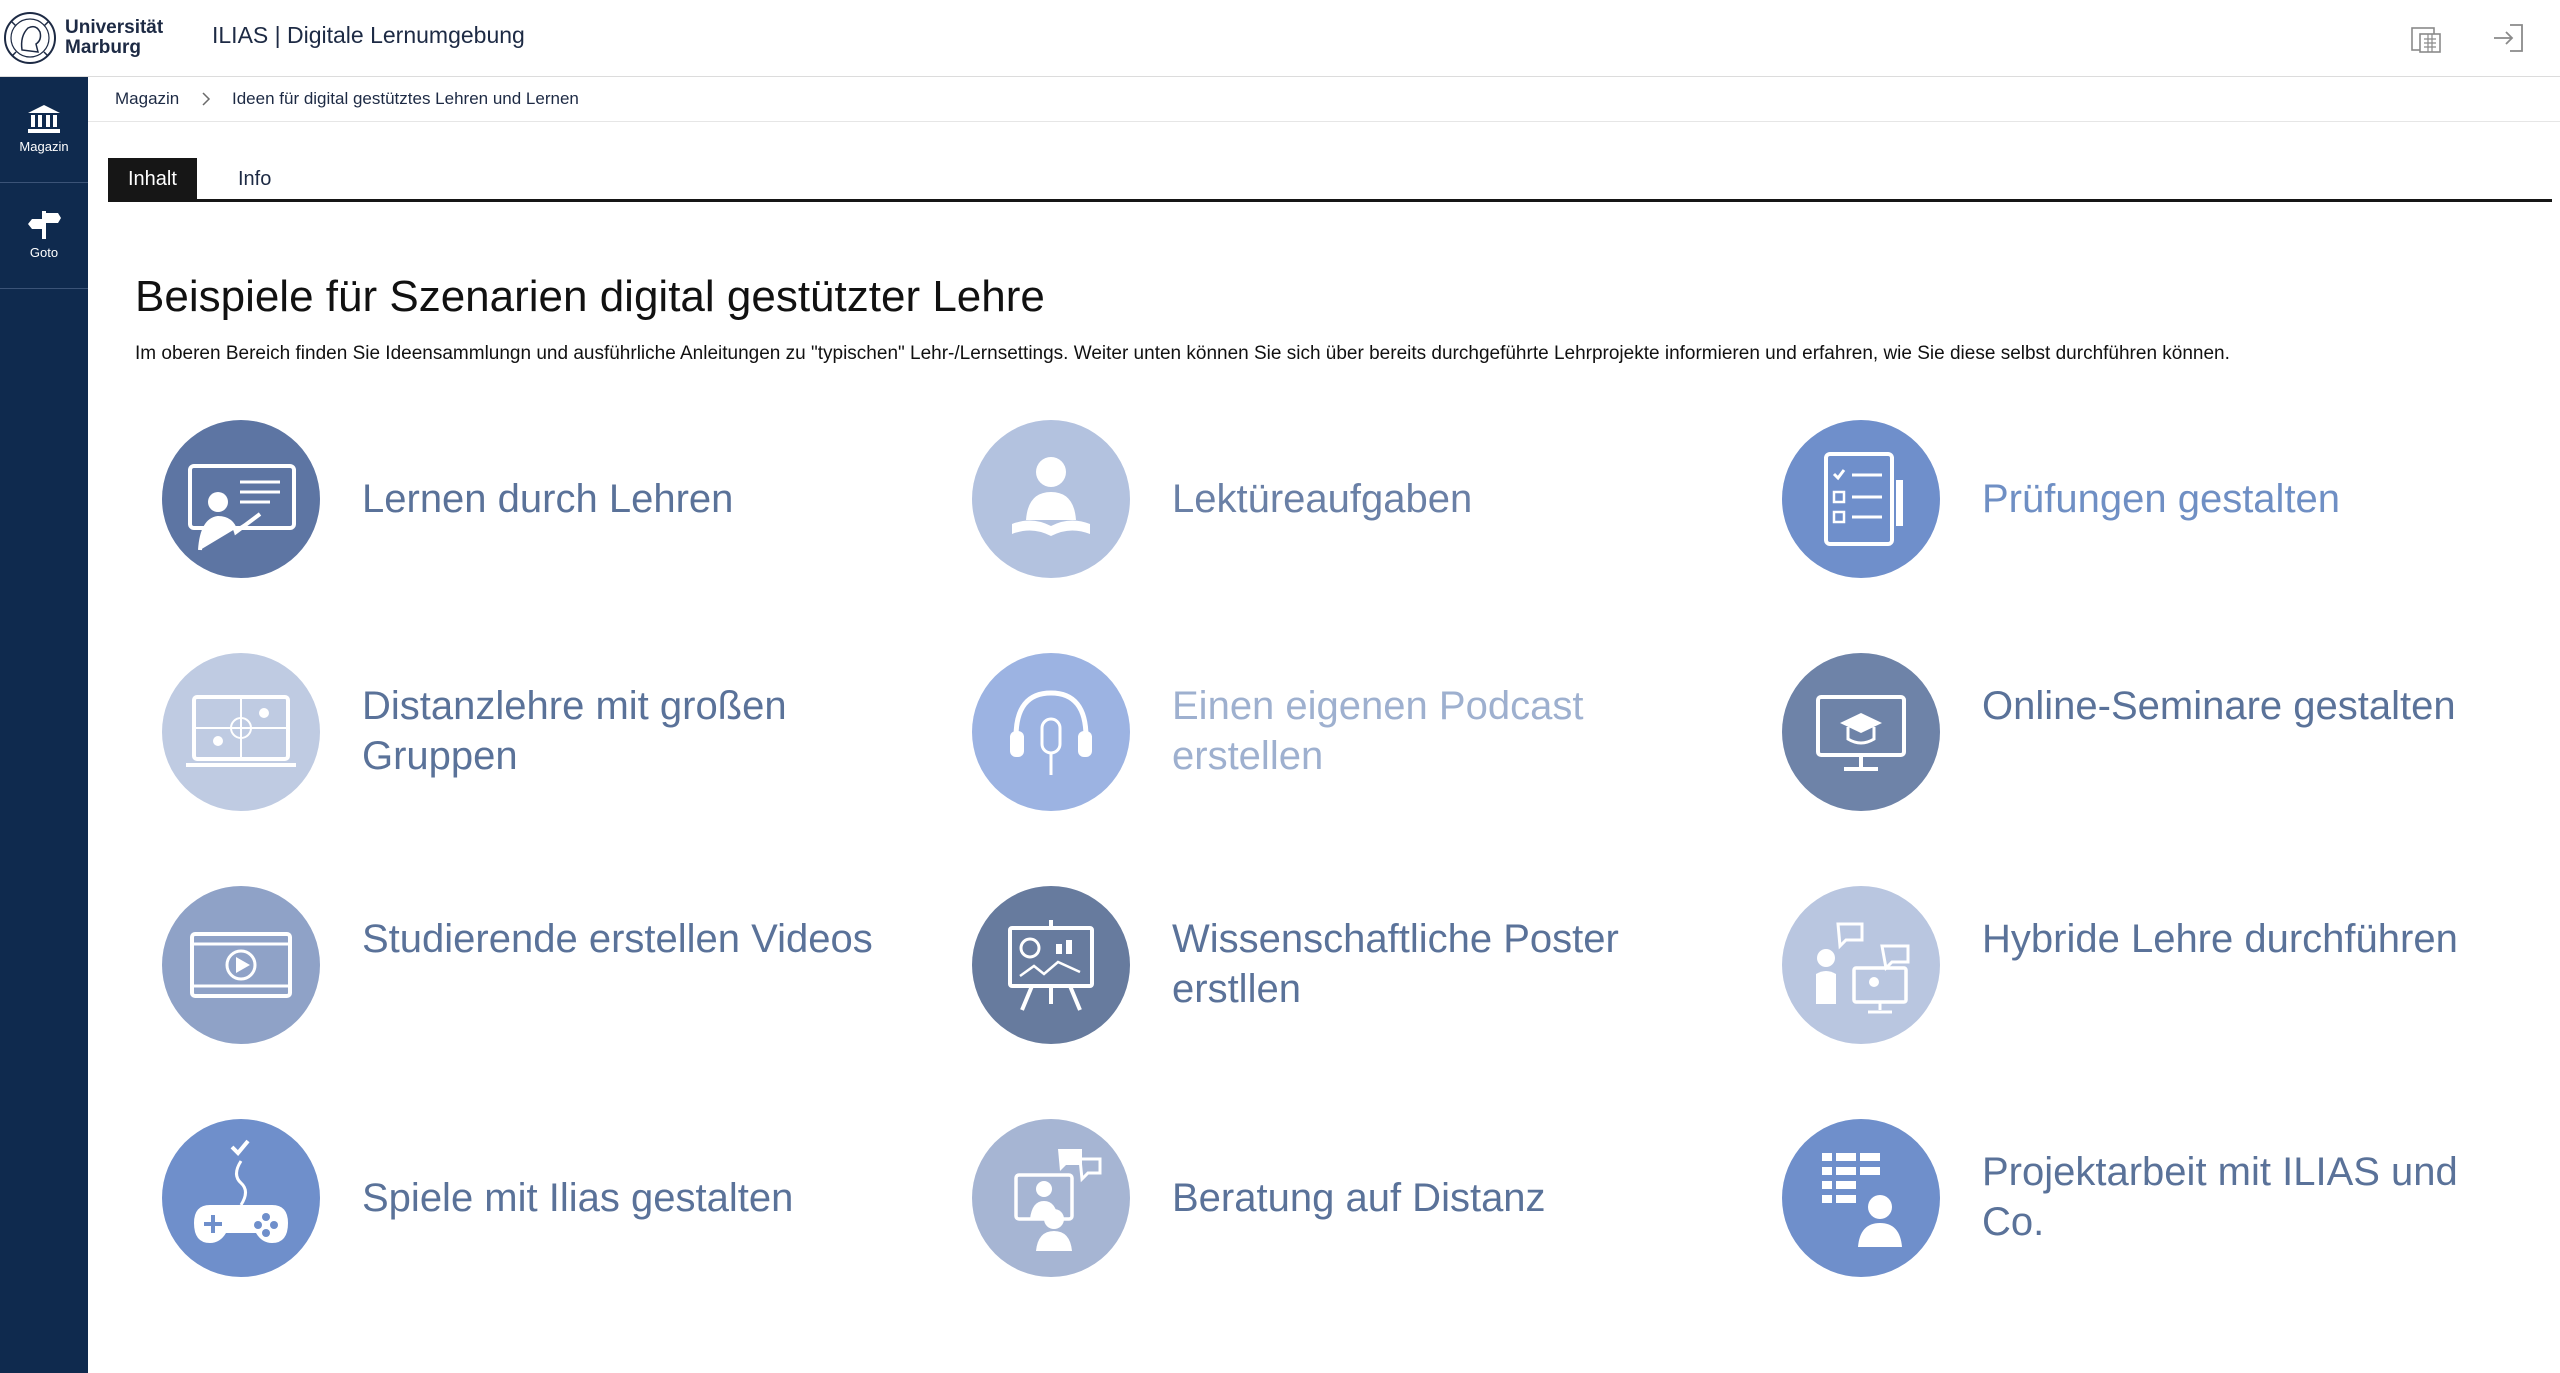 The width and height of the screenshot is (2560, 1373). Describe the element at coordinates (241, 1191) in the screenshot. I see `gamepad-icon` at that location.